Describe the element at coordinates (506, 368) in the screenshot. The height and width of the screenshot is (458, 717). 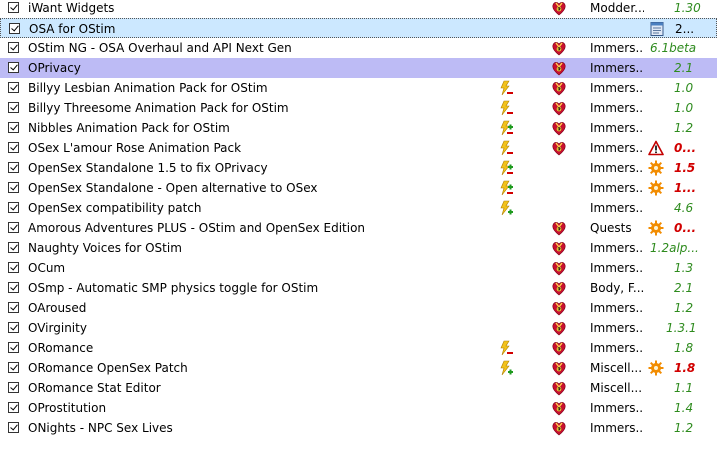
I see `conflict-overwrites-icon` at that location.